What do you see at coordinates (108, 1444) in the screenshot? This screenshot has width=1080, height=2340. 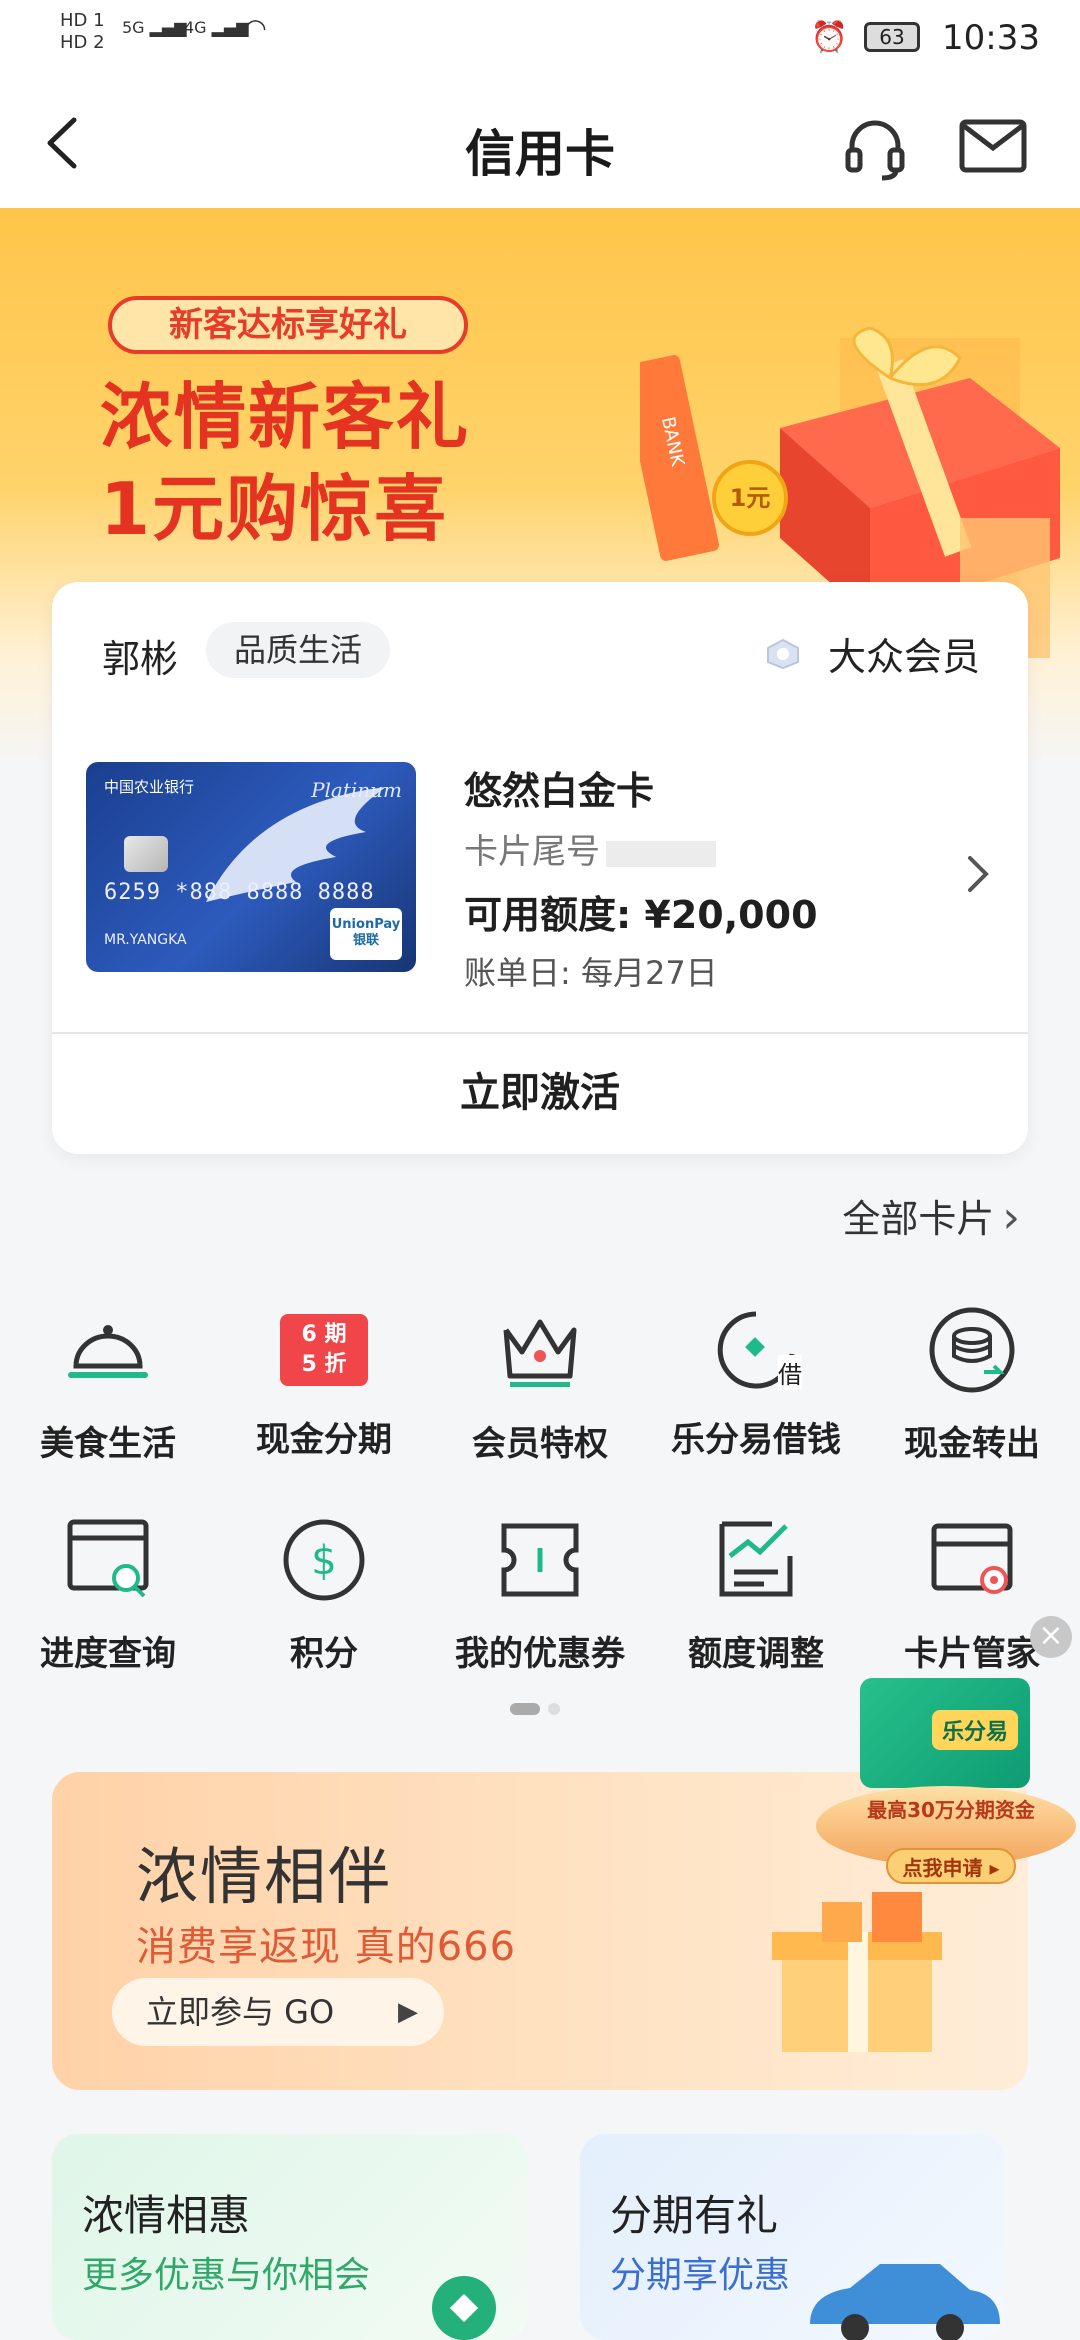 I see `grid-label: 美食生活` at bounding box center [108, 1444].